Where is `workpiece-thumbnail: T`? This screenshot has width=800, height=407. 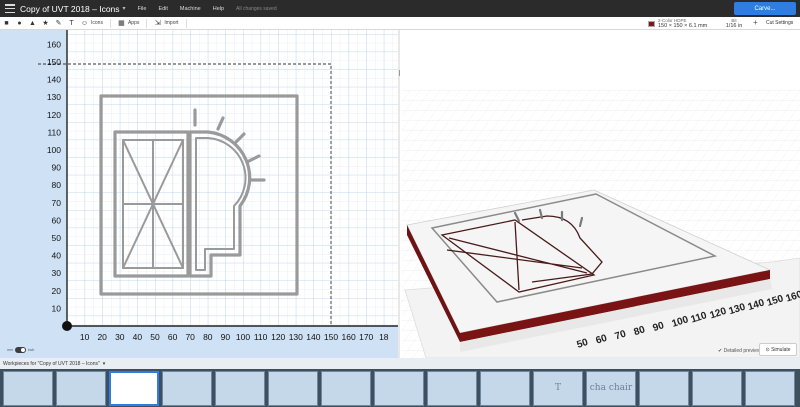 workpiece-thumbnail: T is located at coordinates (558, 388).